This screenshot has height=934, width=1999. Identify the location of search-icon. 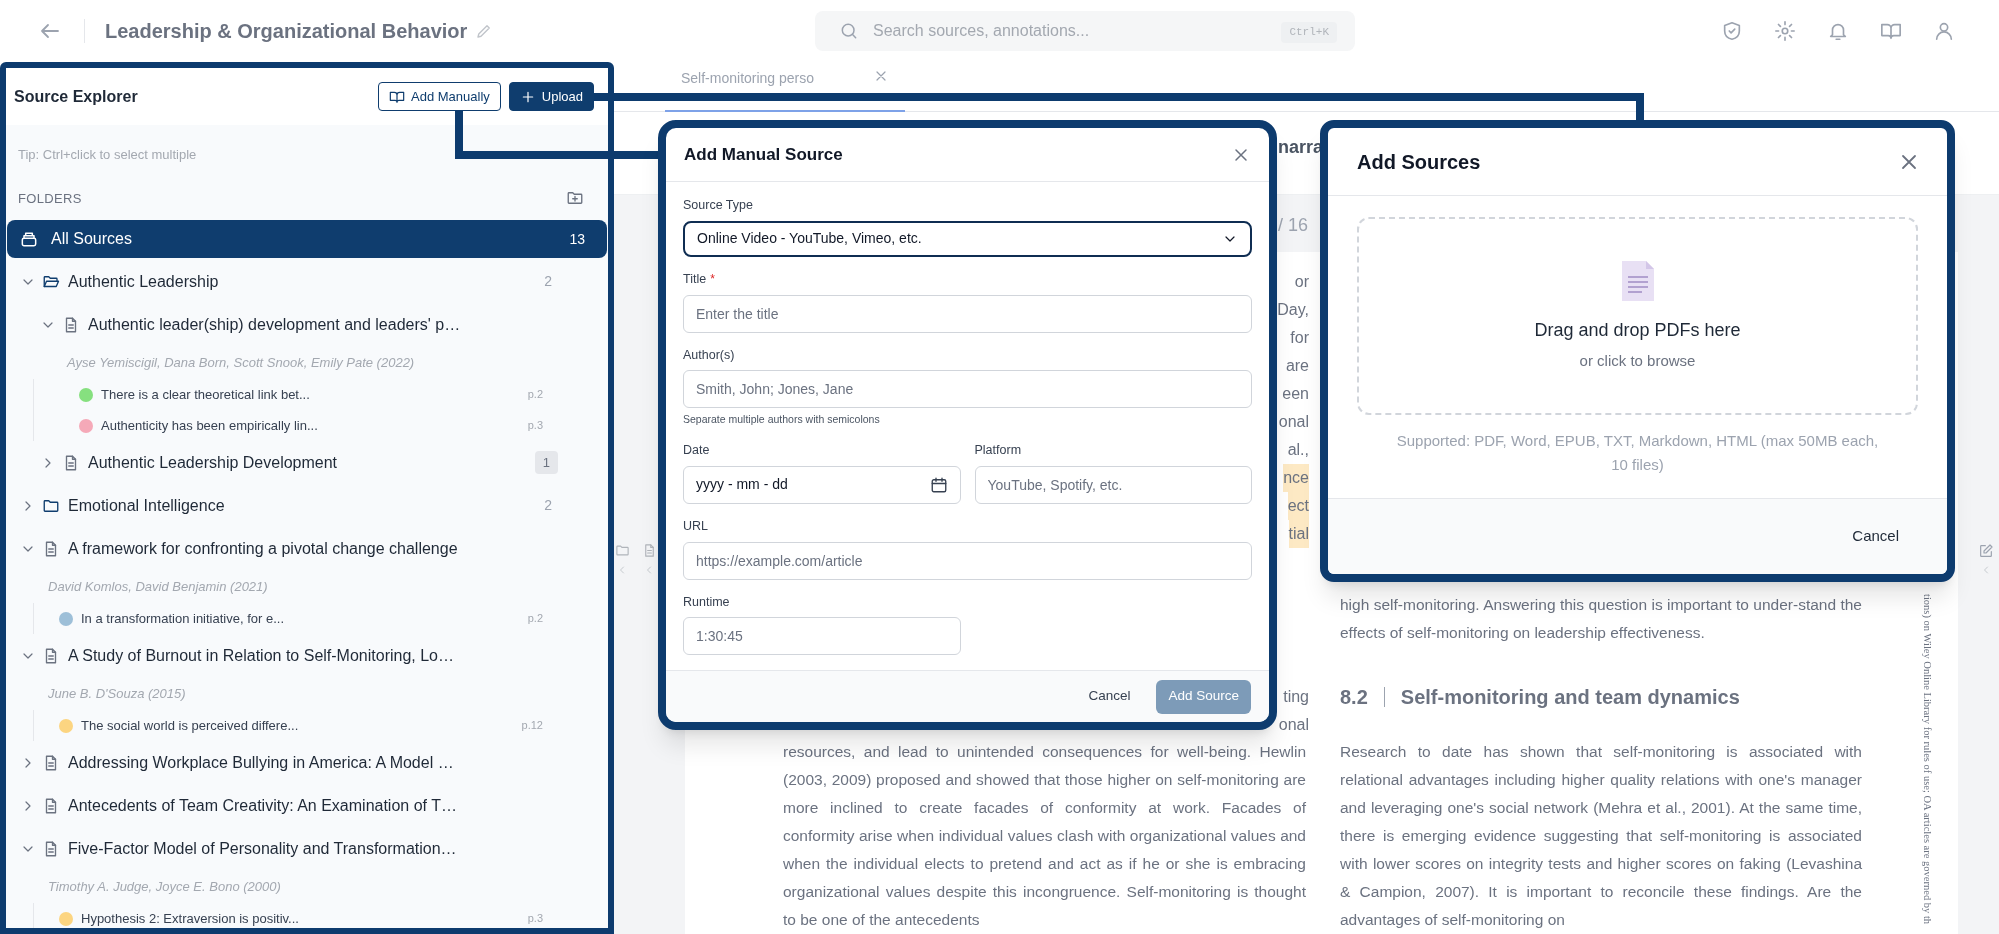
(849, 31).